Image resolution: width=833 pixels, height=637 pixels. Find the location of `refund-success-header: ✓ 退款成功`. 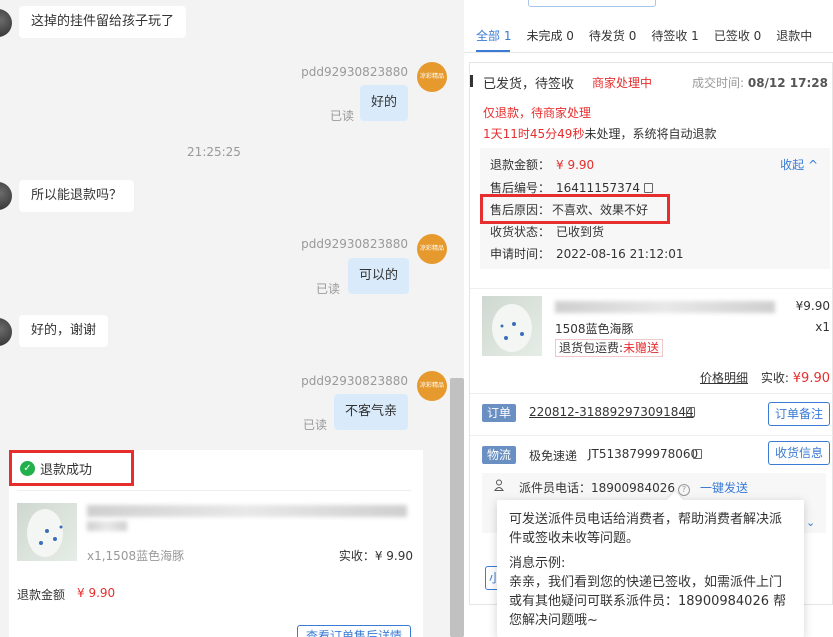

refund-success-header: ✓ 退款成功 is located at coordinates (71, 468).